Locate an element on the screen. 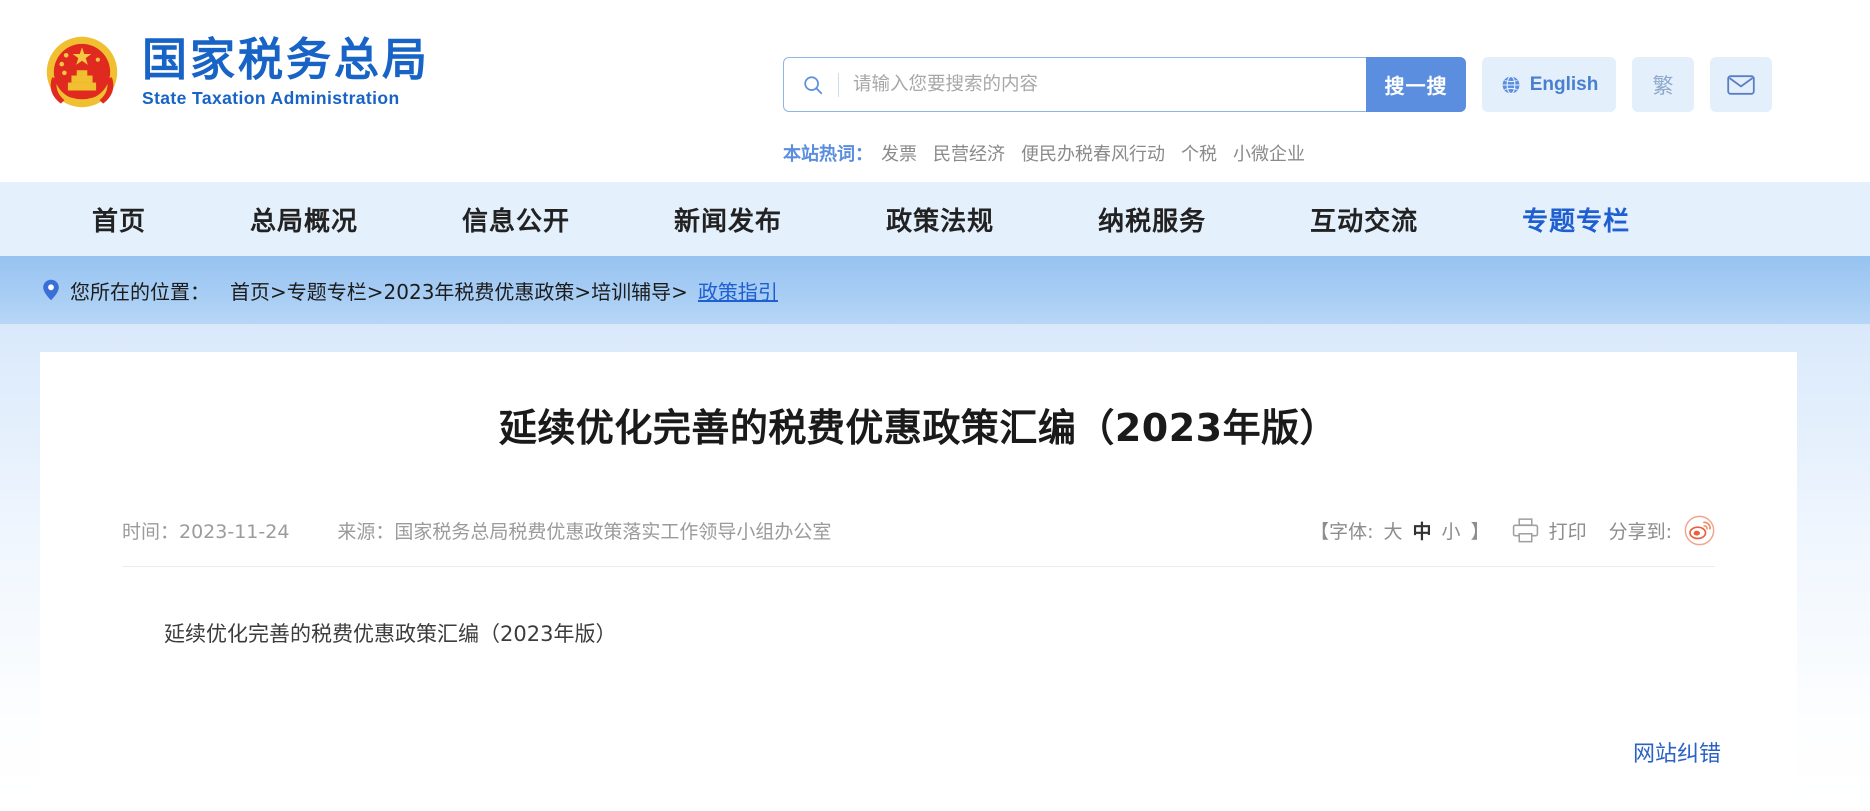 The height and width of the screenshot is (811, 1870). print-label: 打印 is located at coordinates (1567, 531).